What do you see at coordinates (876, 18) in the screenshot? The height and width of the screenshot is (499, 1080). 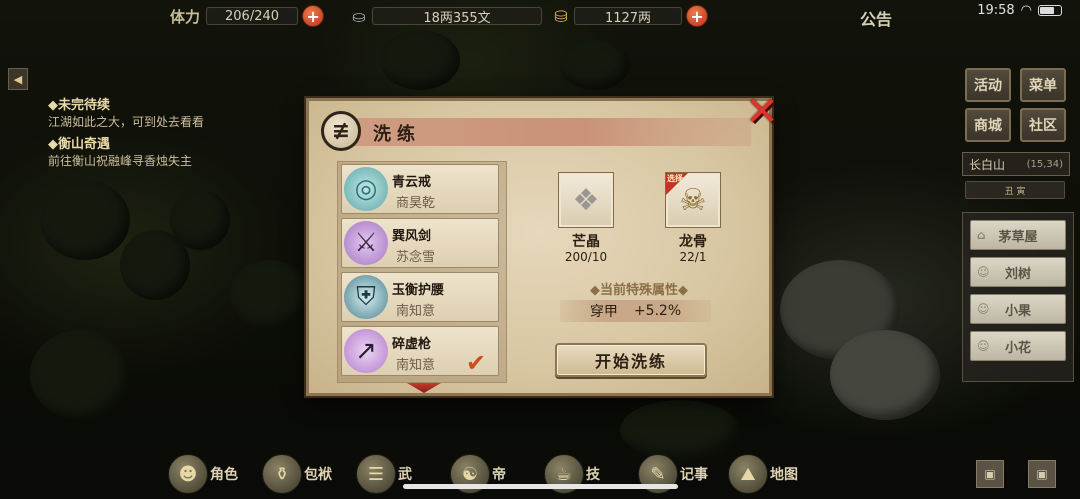 I see `notice-button: 公告` at bounding box center [876, 18].